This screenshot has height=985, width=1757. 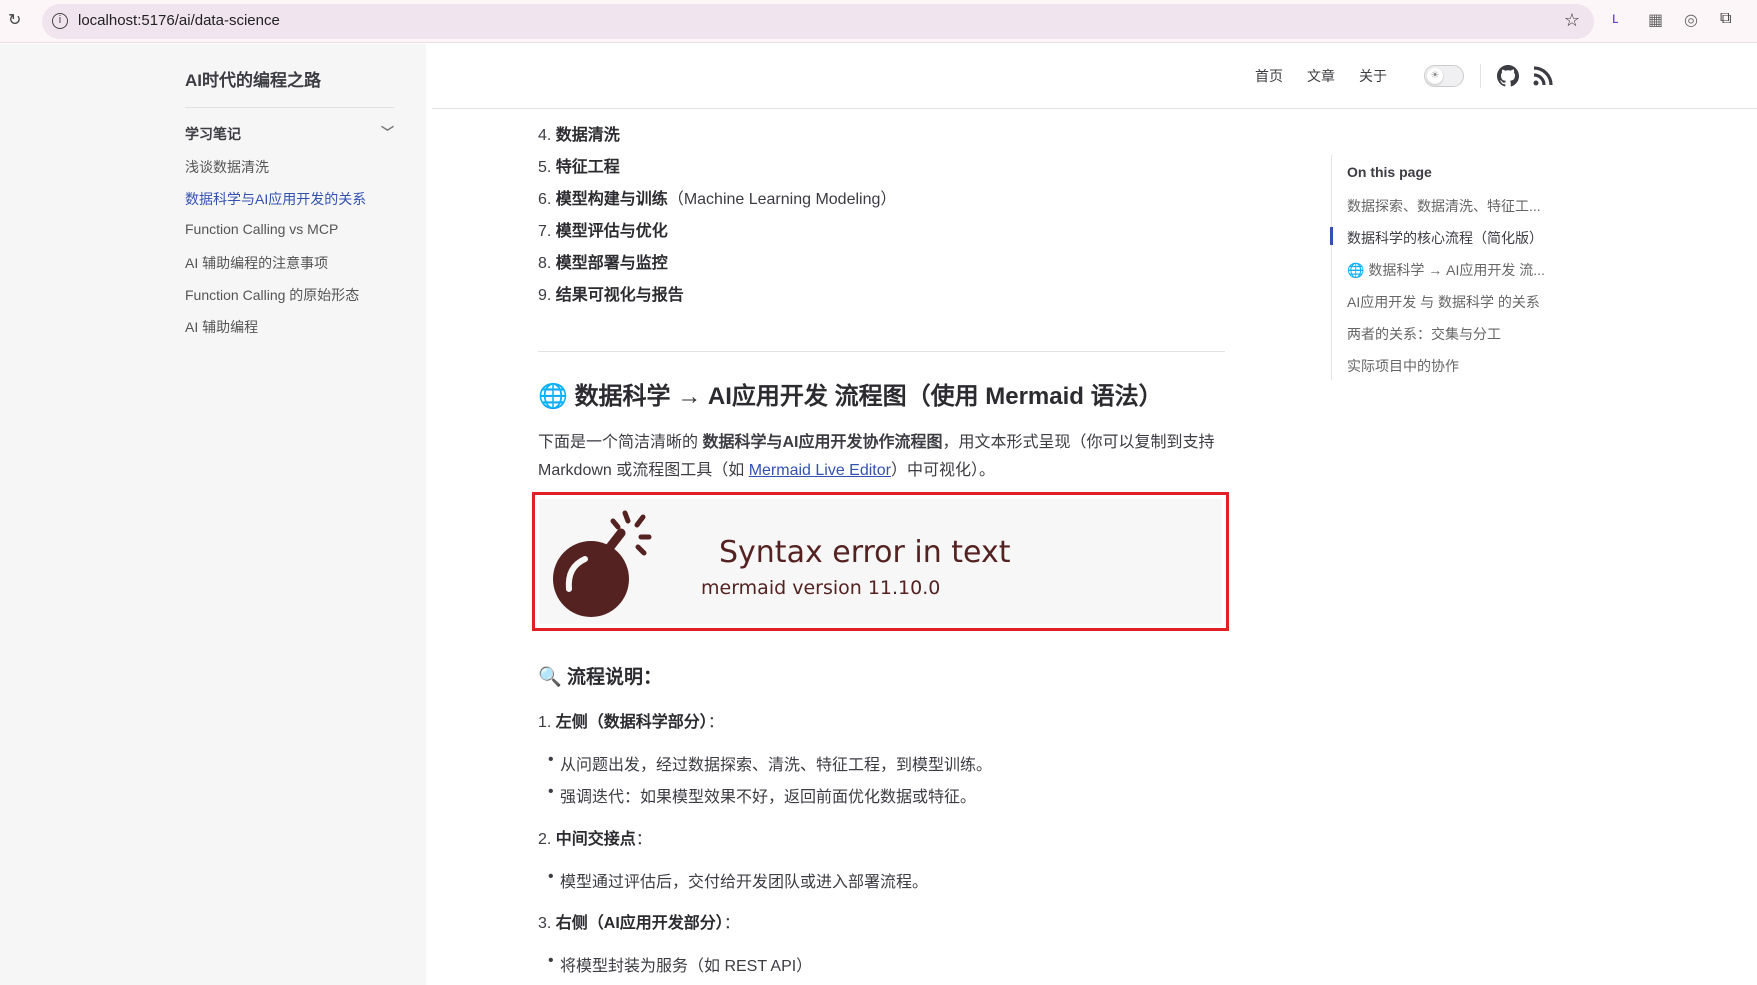 What do you see at coordinates (387, 131) in the screenshot?
I see `chevron-down-icon: ﹀` at bounding box center [387, 131].